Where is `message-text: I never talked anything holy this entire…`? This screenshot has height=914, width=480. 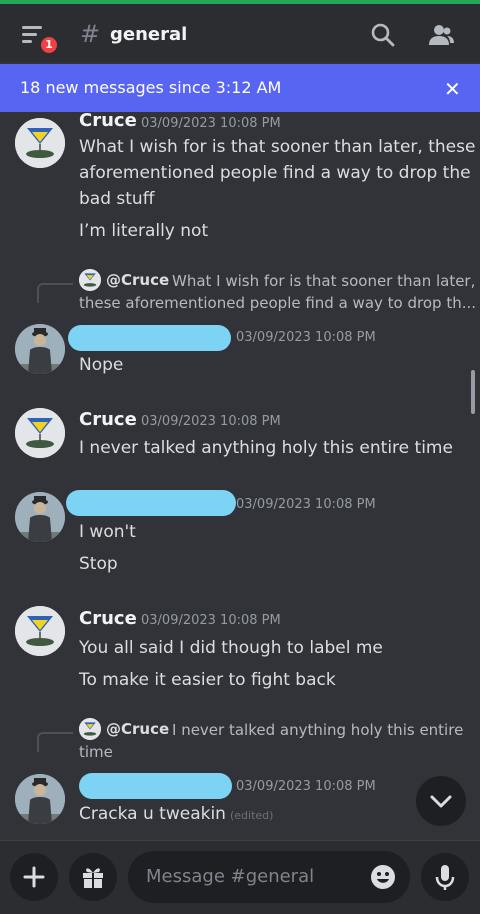
message-text: I never talked anything holy this entire… is located at coordinates (266, 448).